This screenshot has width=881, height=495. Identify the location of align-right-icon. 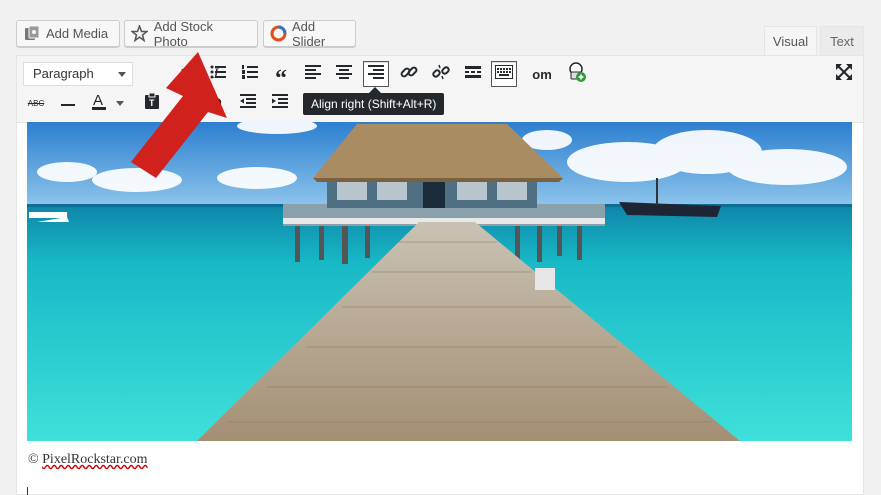
(376, 74).